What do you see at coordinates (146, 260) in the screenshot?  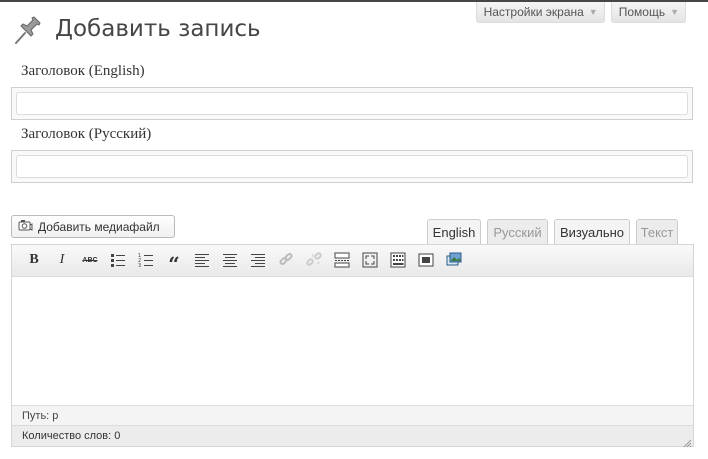 I see `numbered-list-icon: 123` at bounding box center [146, 260].